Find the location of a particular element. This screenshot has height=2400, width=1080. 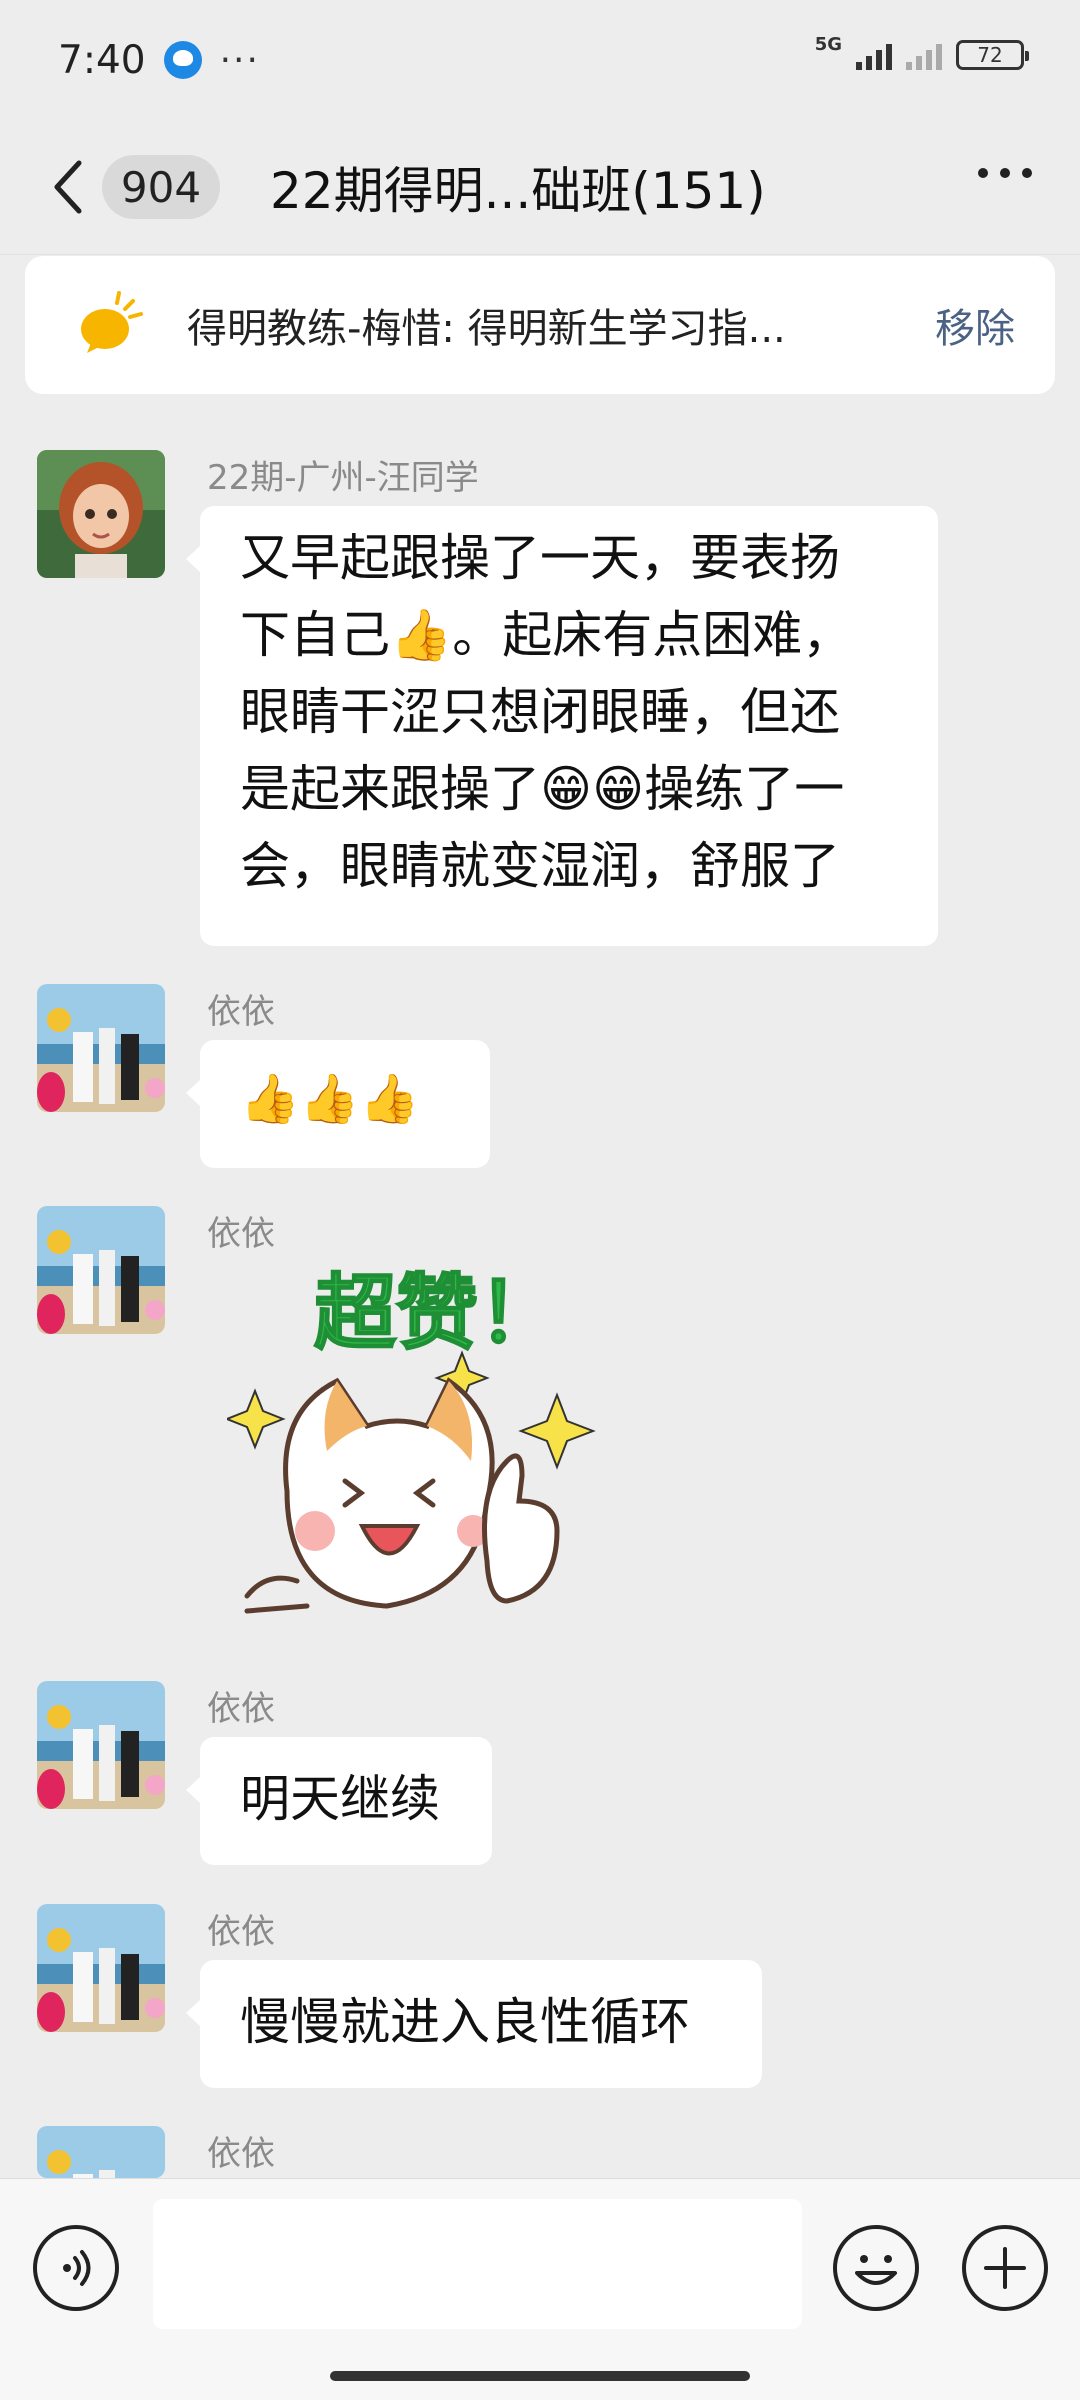

more-options-icon is located at coordinates (1005, 173).